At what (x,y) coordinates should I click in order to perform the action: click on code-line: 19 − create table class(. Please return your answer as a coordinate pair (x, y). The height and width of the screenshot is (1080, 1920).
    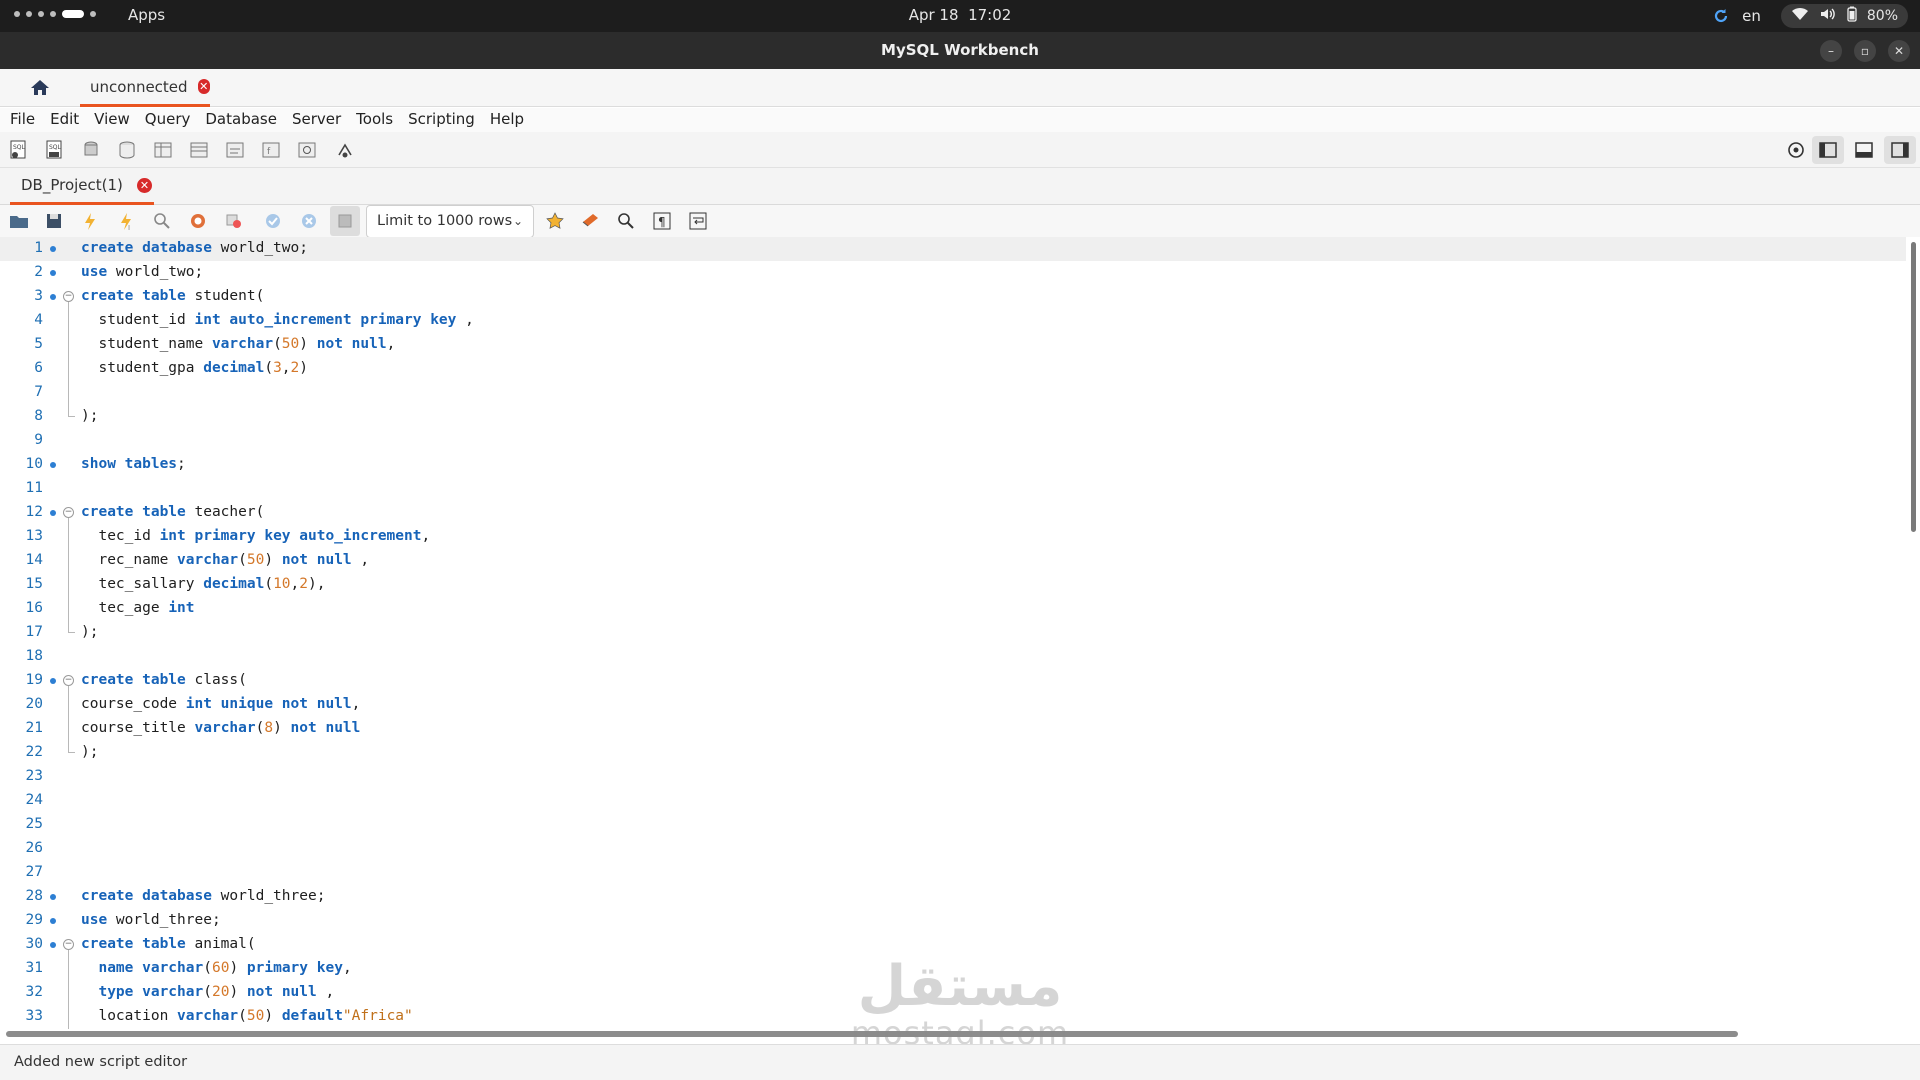
    Looking at the image, I should click on (953, 681).